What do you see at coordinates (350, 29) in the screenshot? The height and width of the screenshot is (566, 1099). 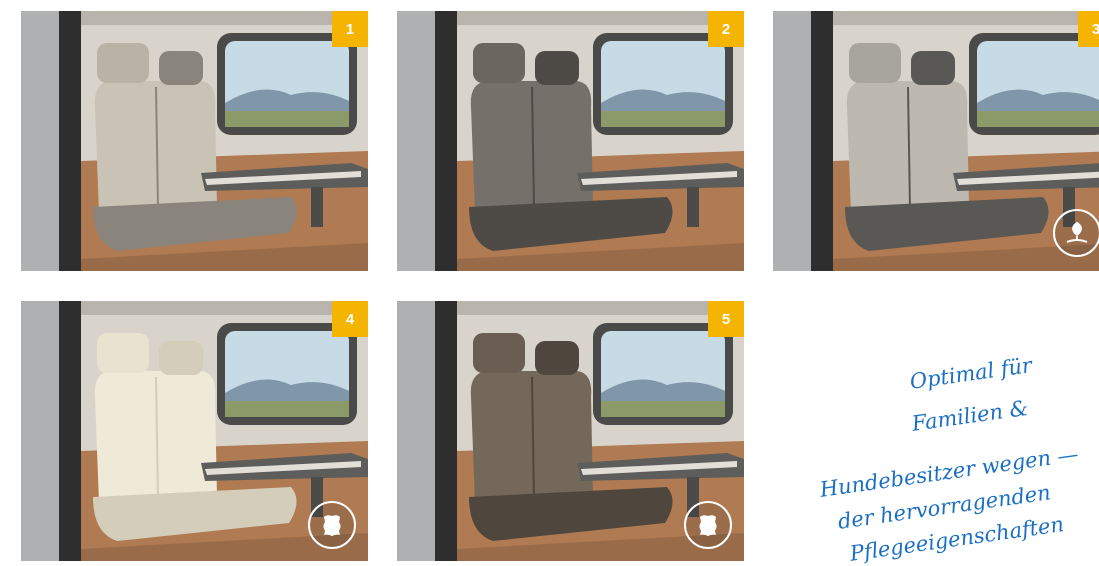 I see `option-number-badge: 1` at bounding box center [350, 29].